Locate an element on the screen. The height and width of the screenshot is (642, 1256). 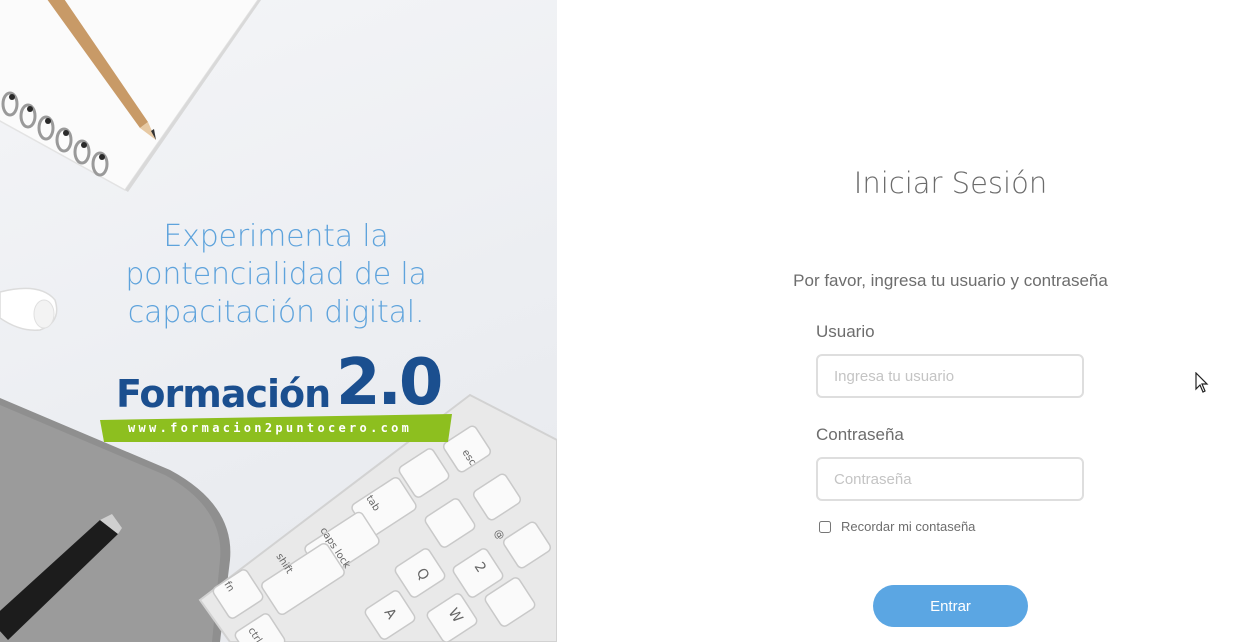
remember-row: Recordar mi contaseña is located at coordinates (897, 526).